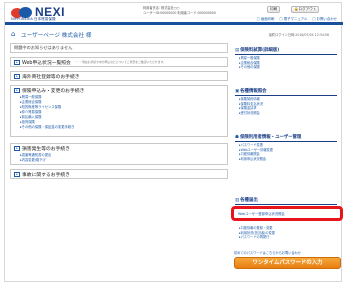  What do you see at coordinates (119, 174) in the screenshot?
I see `after-box: ▸ 事故に関するお手続き` at bounding box center [119, 174].